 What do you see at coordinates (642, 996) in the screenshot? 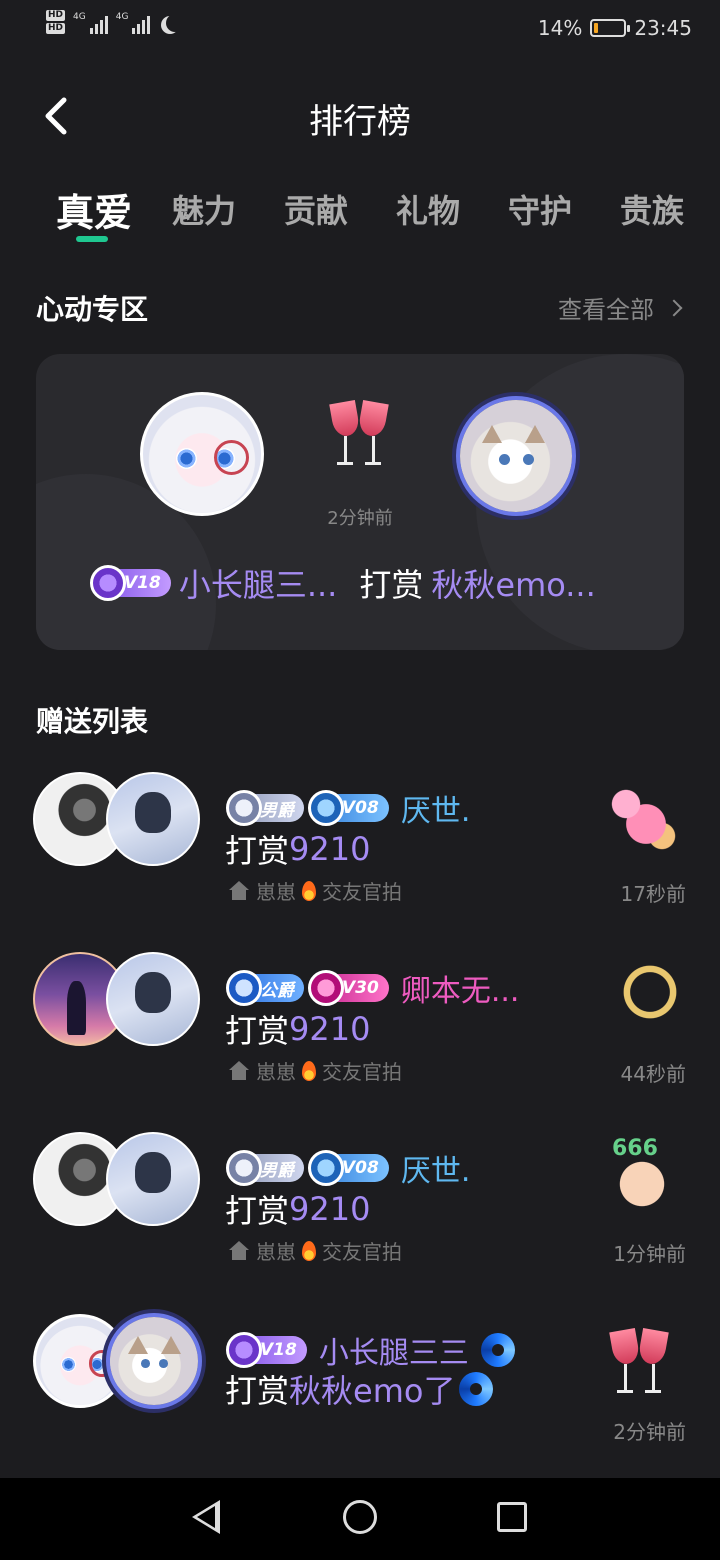
I see `moon-gift-icon` at bounding box center [642, 996].